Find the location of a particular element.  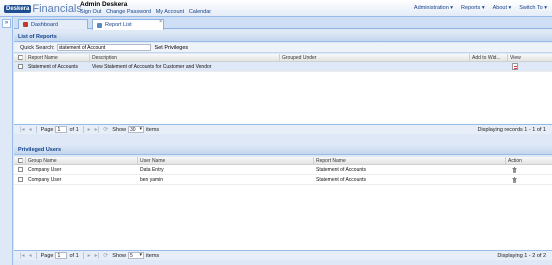

report-list-icon is located at coordinates (99, 25).